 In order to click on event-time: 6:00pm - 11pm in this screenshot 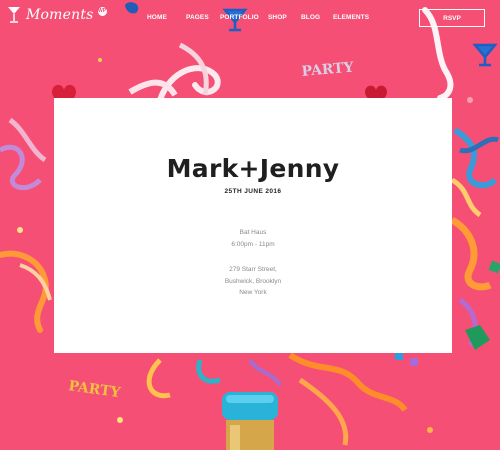, I will do `click(253, 244)`.